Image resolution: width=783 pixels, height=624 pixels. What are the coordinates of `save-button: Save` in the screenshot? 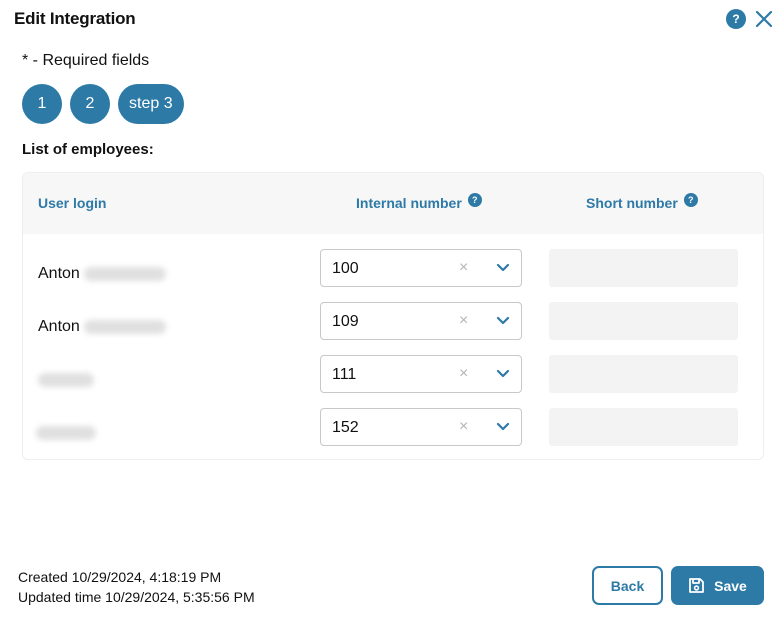 It's located at (717, 585).